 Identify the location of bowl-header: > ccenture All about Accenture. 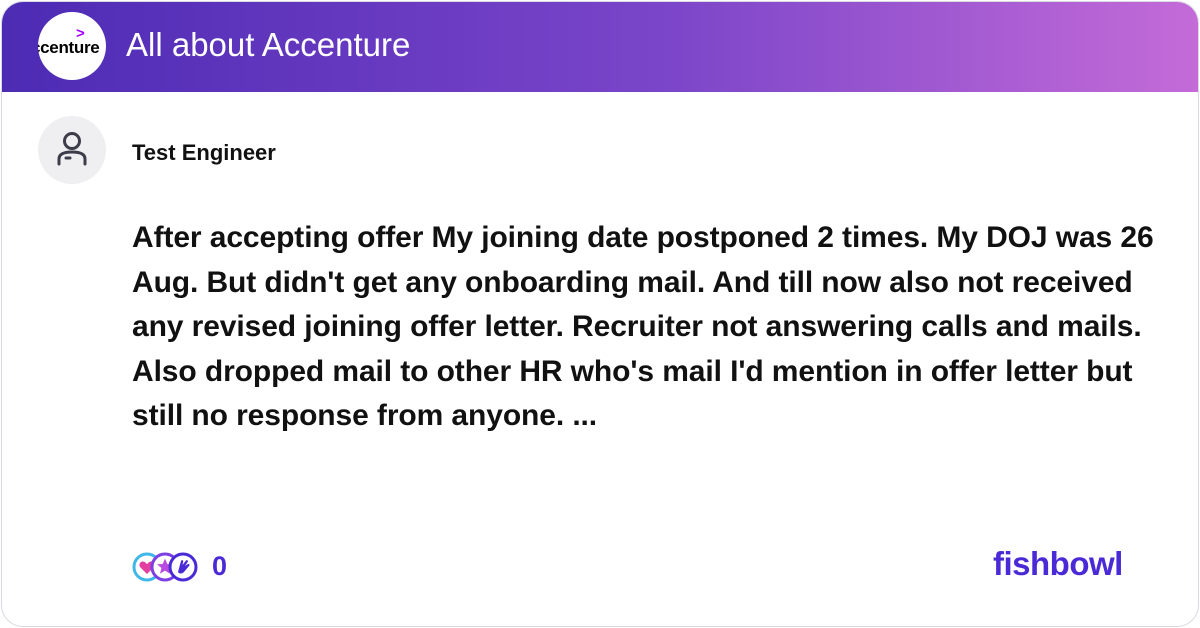
(600, 47).